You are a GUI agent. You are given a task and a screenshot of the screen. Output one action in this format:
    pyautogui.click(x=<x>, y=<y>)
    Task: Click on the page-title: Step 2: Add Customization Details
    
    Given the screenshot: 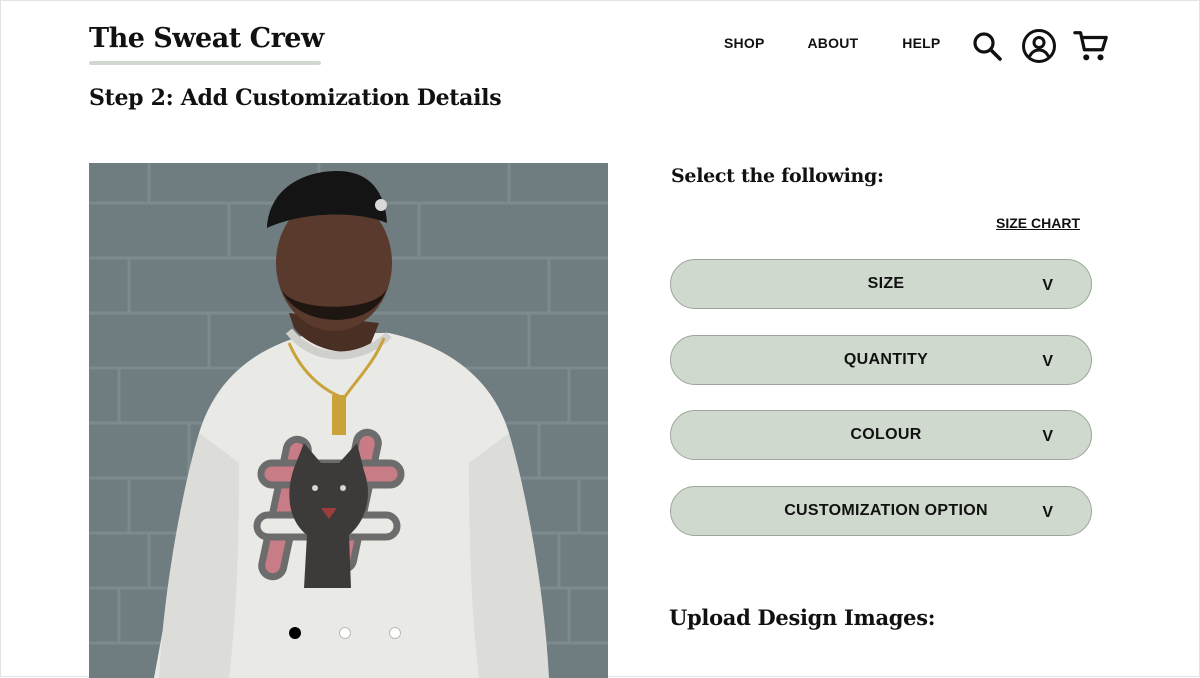 What is the action you would take?
    pyautogui.click(x=295, y=98)
    